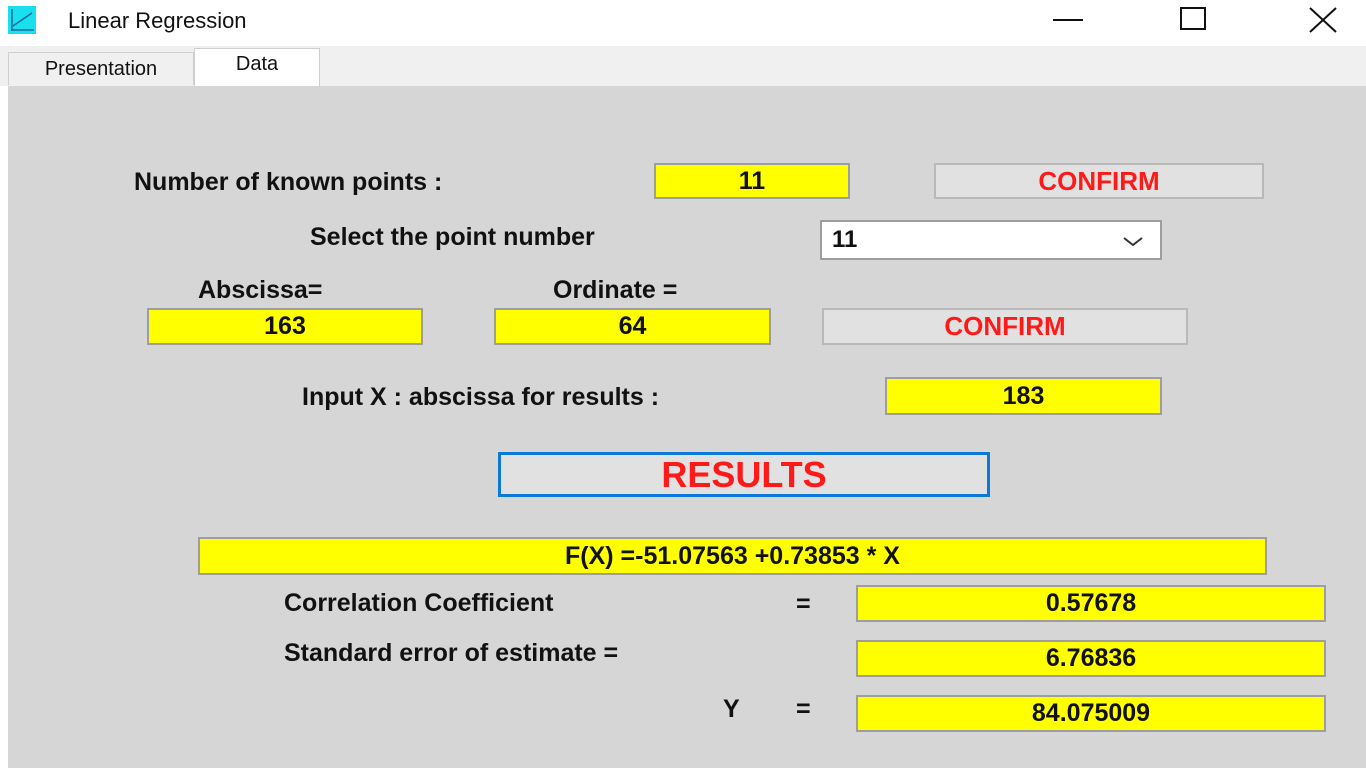  What do you see at coordinates (101, 68) in the screenshot?
I see `tab-presentation: Presentation` at bounding box center [101, 68].